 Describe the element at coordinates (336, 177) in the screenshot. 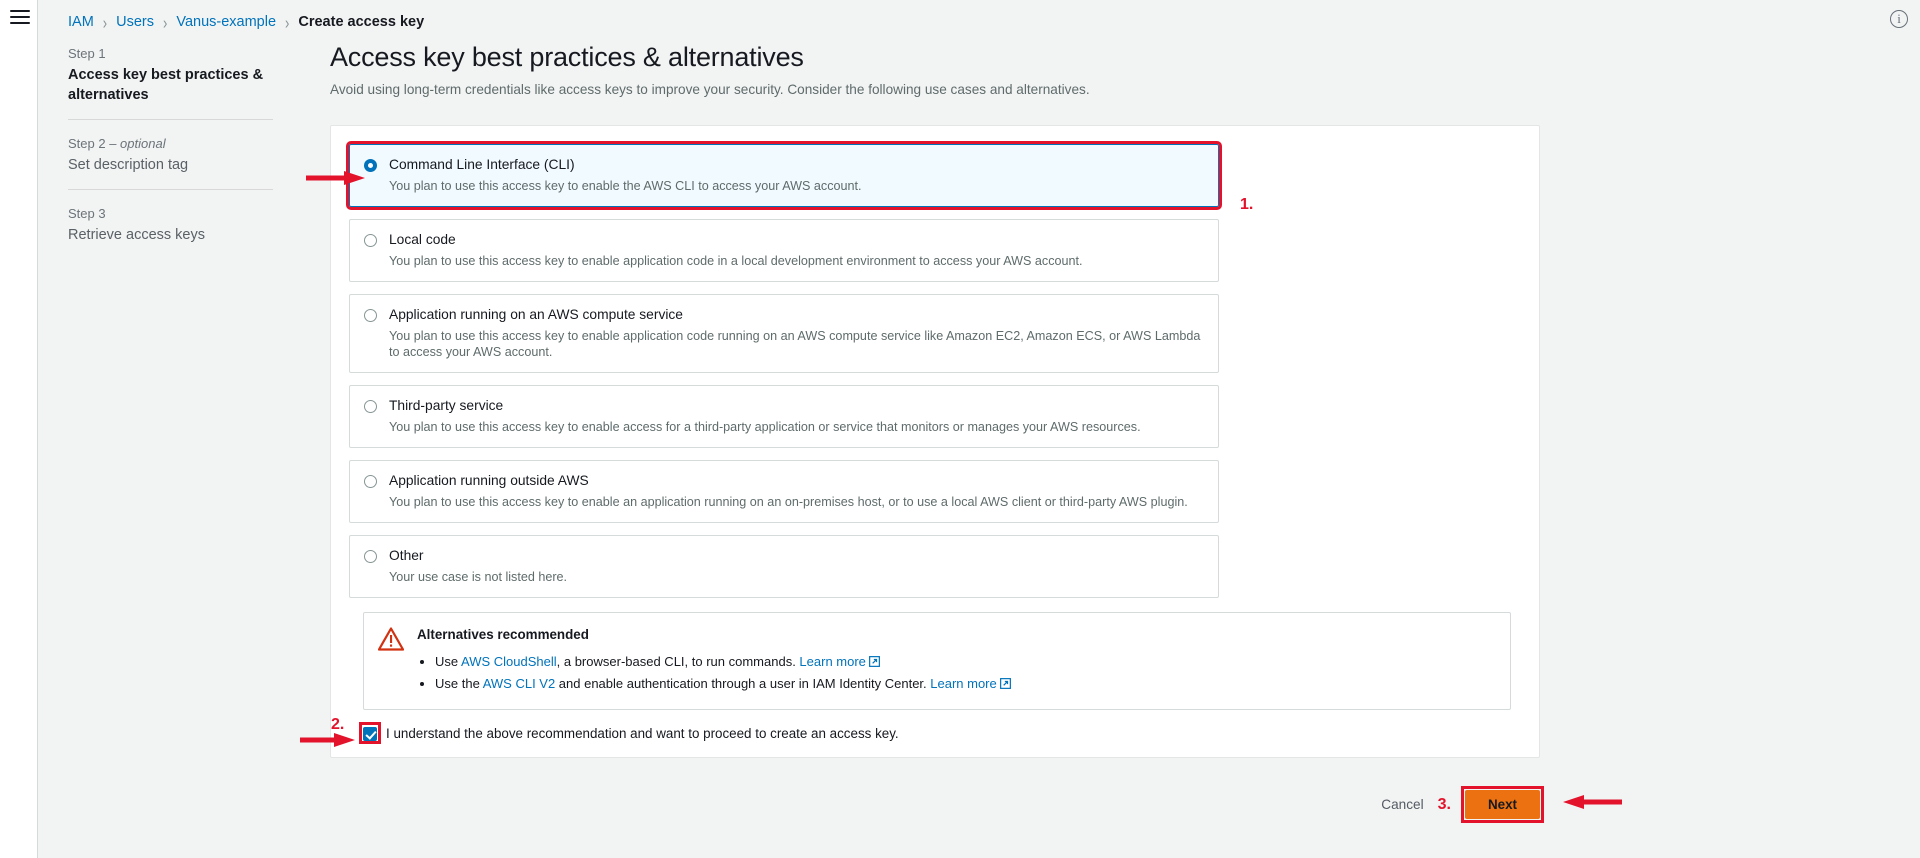

I see `arrow-pointer-cli` at that location.